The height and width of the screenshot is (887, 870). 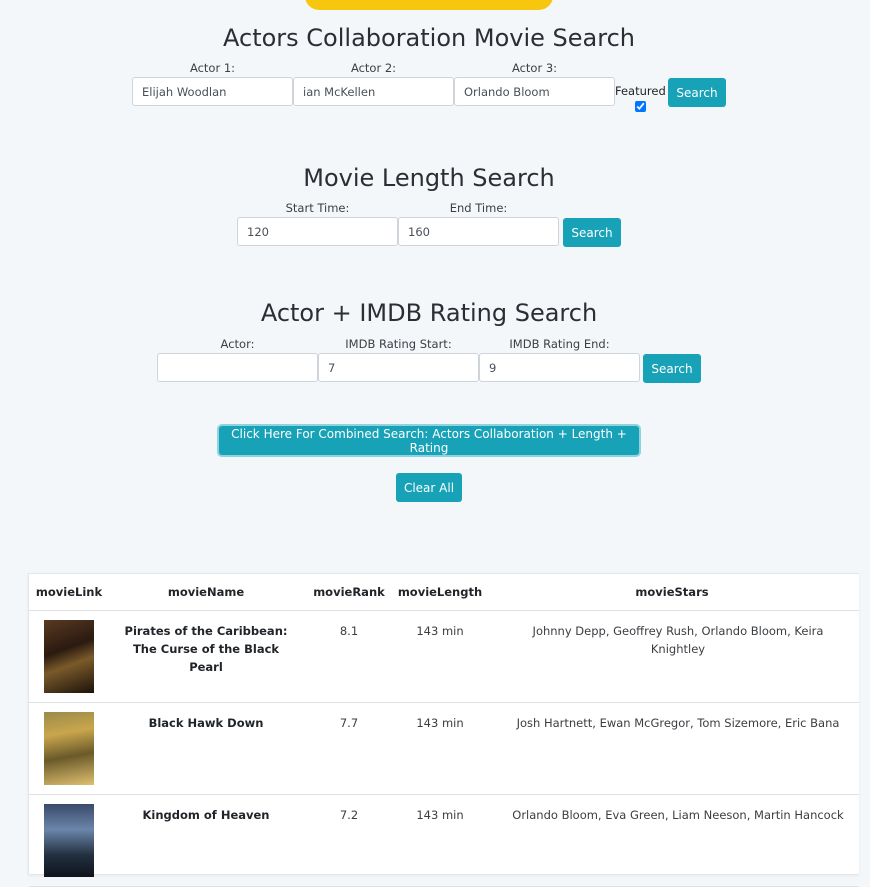 I want to click on clear-all-button: Clear All, so click(x=429, y=487).